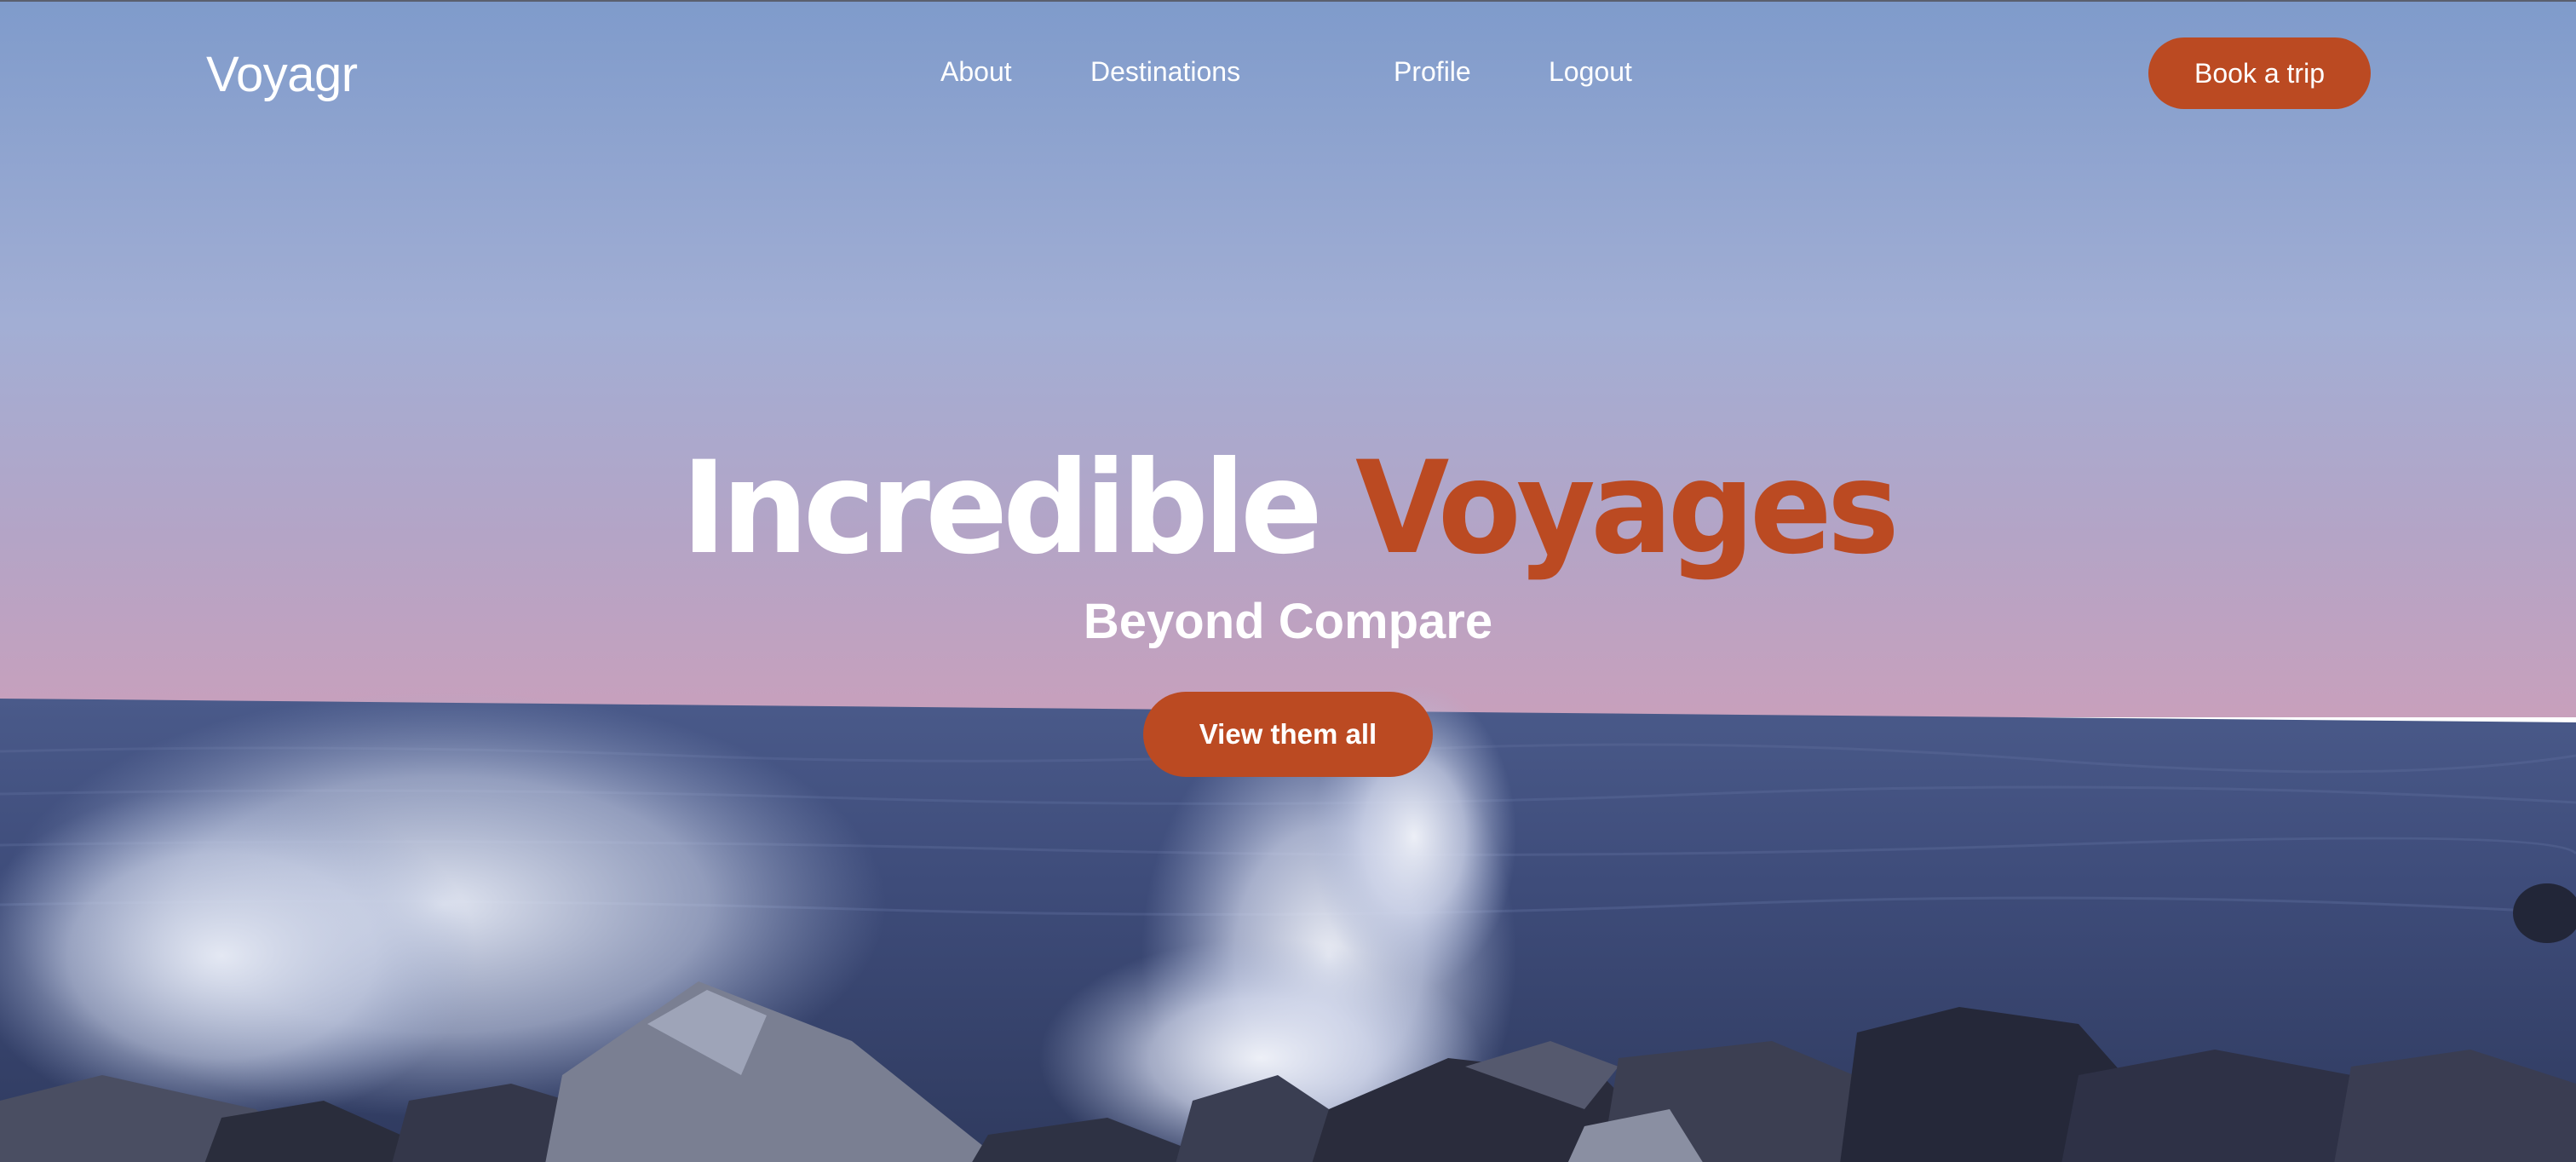 This screenshot has height=1162, width=2576. What do you see at coordinates (1288, 621) in the screenshot?
I see `hero-subtitle: Beyond Compare` at bounding box center [1288, 621].